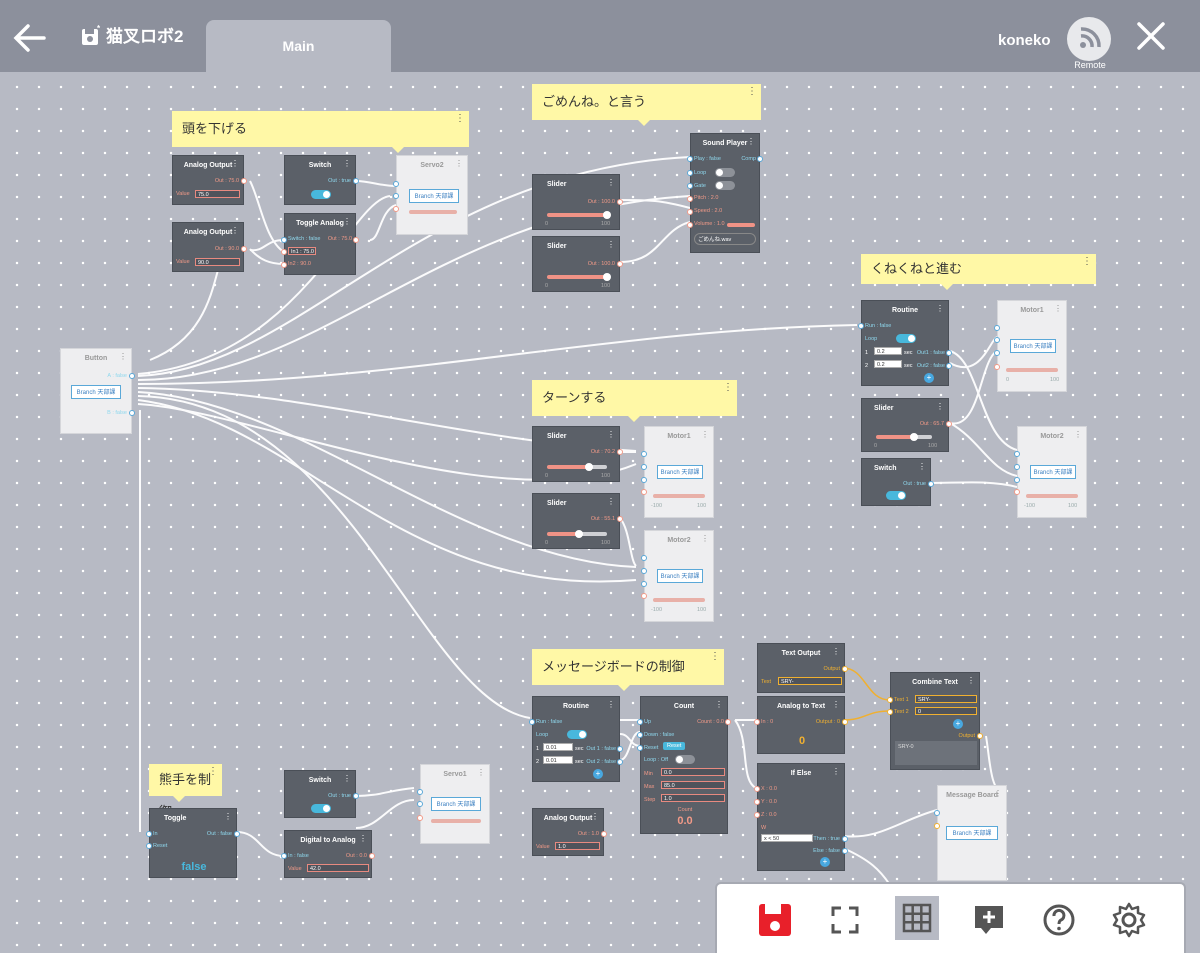 This screenshot has height=953, width=1200. What do you see at coordinates (634, 401) in the screenshot?
I see `note-turn: ターンする ⋮` at bounding box center [634, 401].